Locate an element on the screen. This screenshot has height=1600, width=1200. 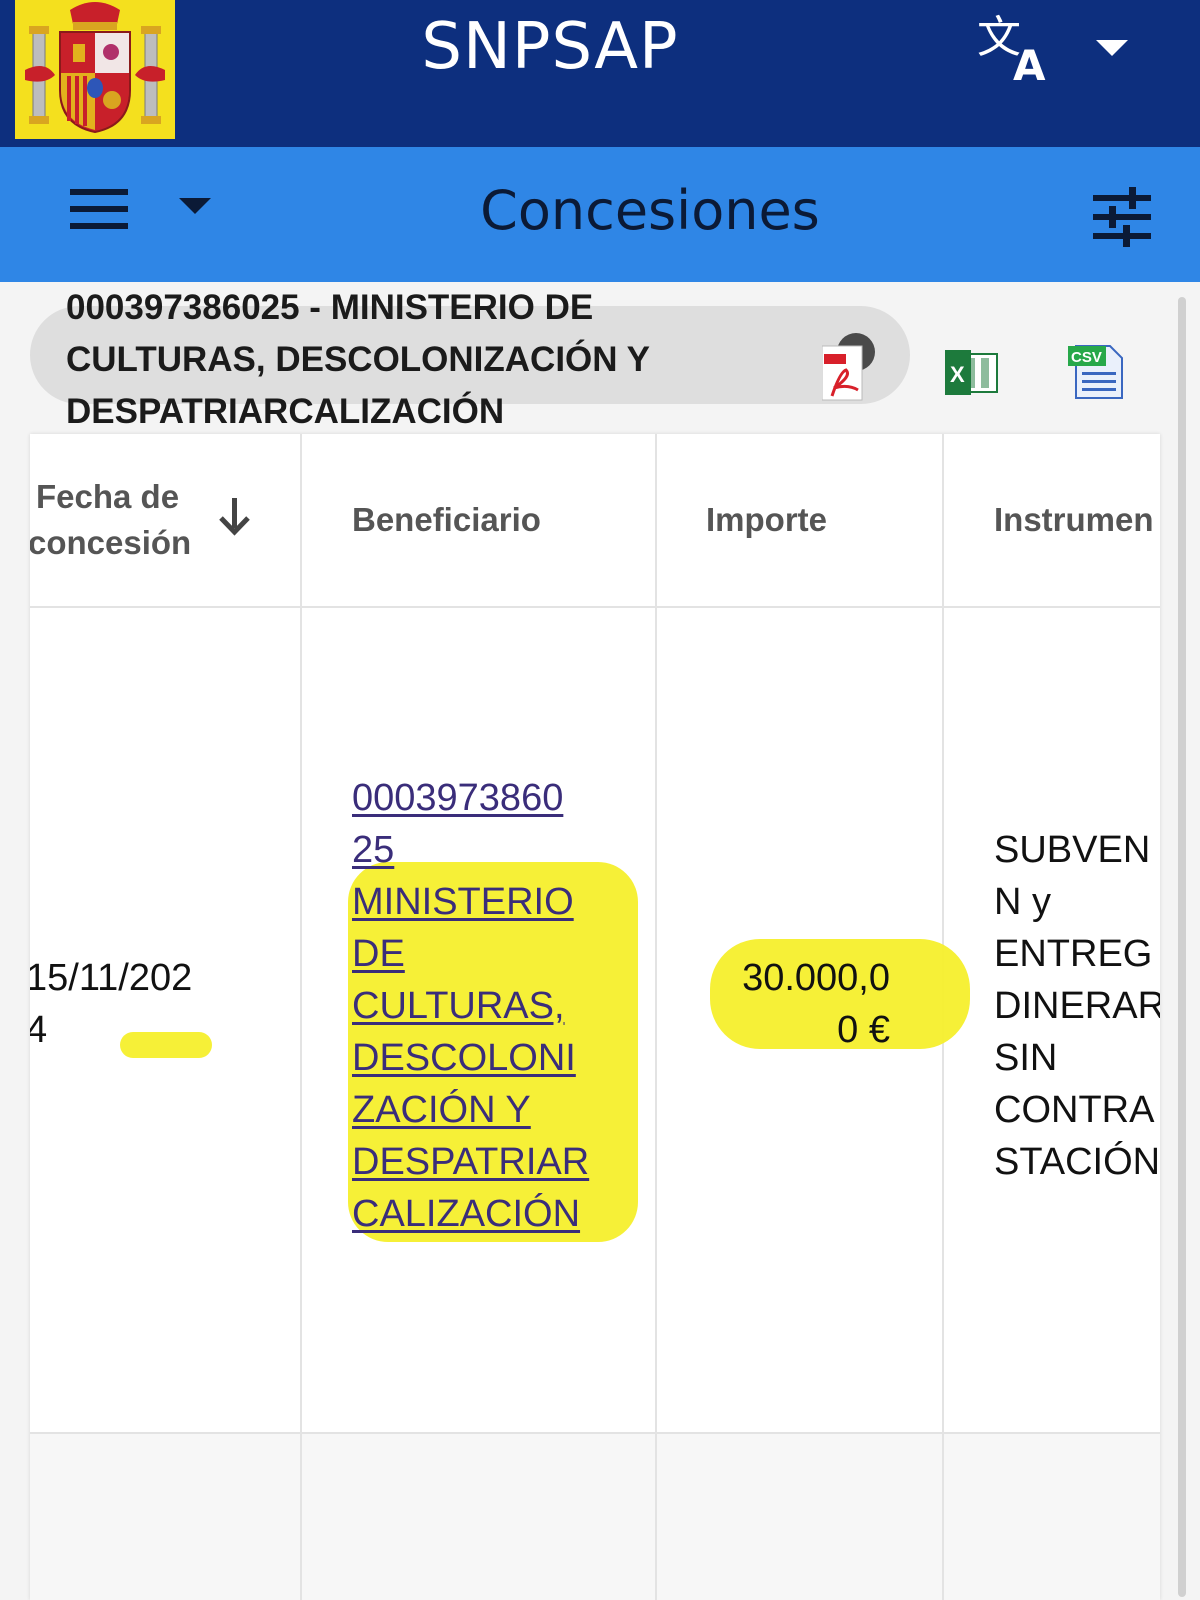
column-header-line: concesión is located at coordinates (111, 542).